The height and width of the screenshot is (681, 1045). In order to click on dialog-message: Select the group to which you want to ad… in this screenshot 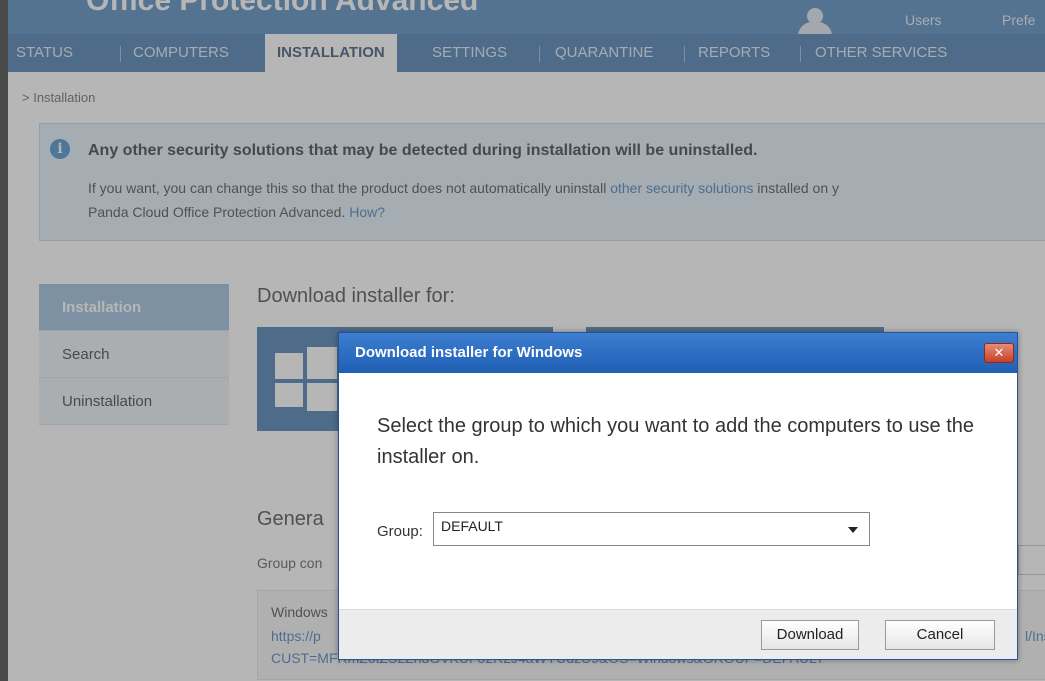, I will do `click(676, 441)`.